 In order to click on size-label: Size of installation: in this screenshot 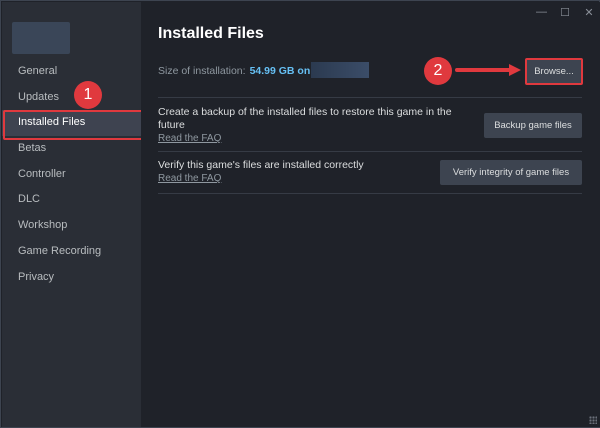, I will do `click(202, 71)`.